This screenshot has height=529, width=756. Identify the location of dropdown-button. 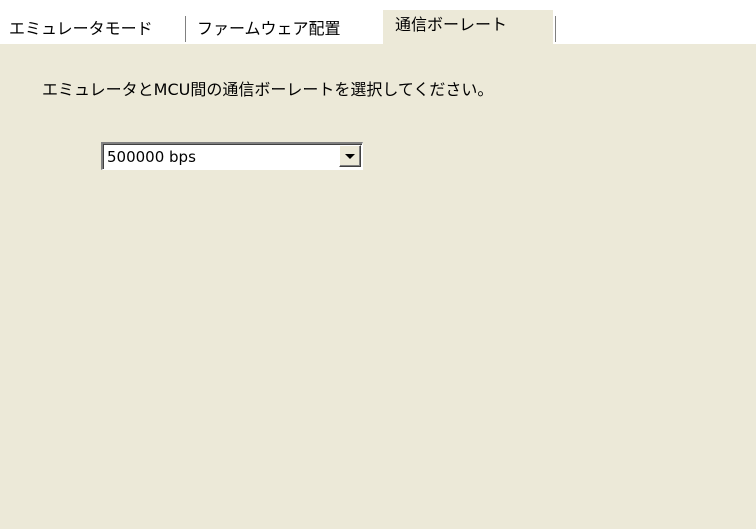
(350, 156).